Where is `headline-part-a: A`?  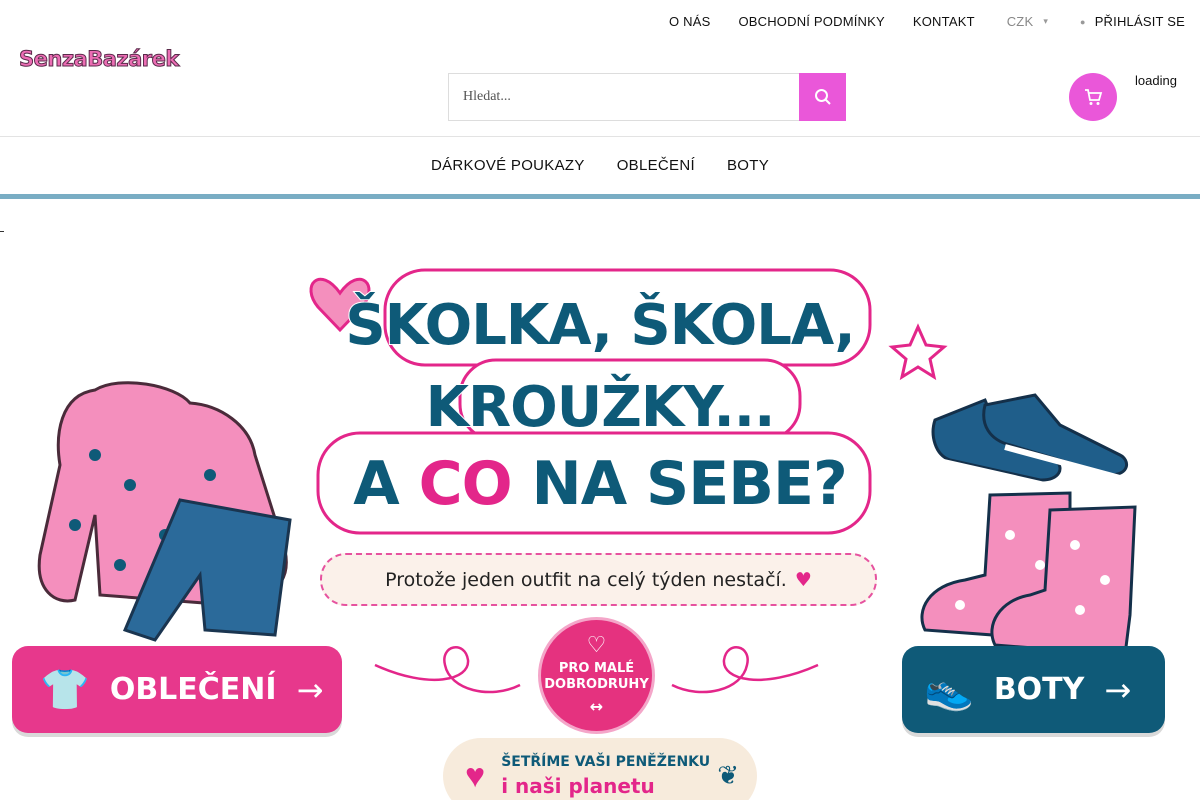 headline-part-a: A is located at coordinates (385, 484).